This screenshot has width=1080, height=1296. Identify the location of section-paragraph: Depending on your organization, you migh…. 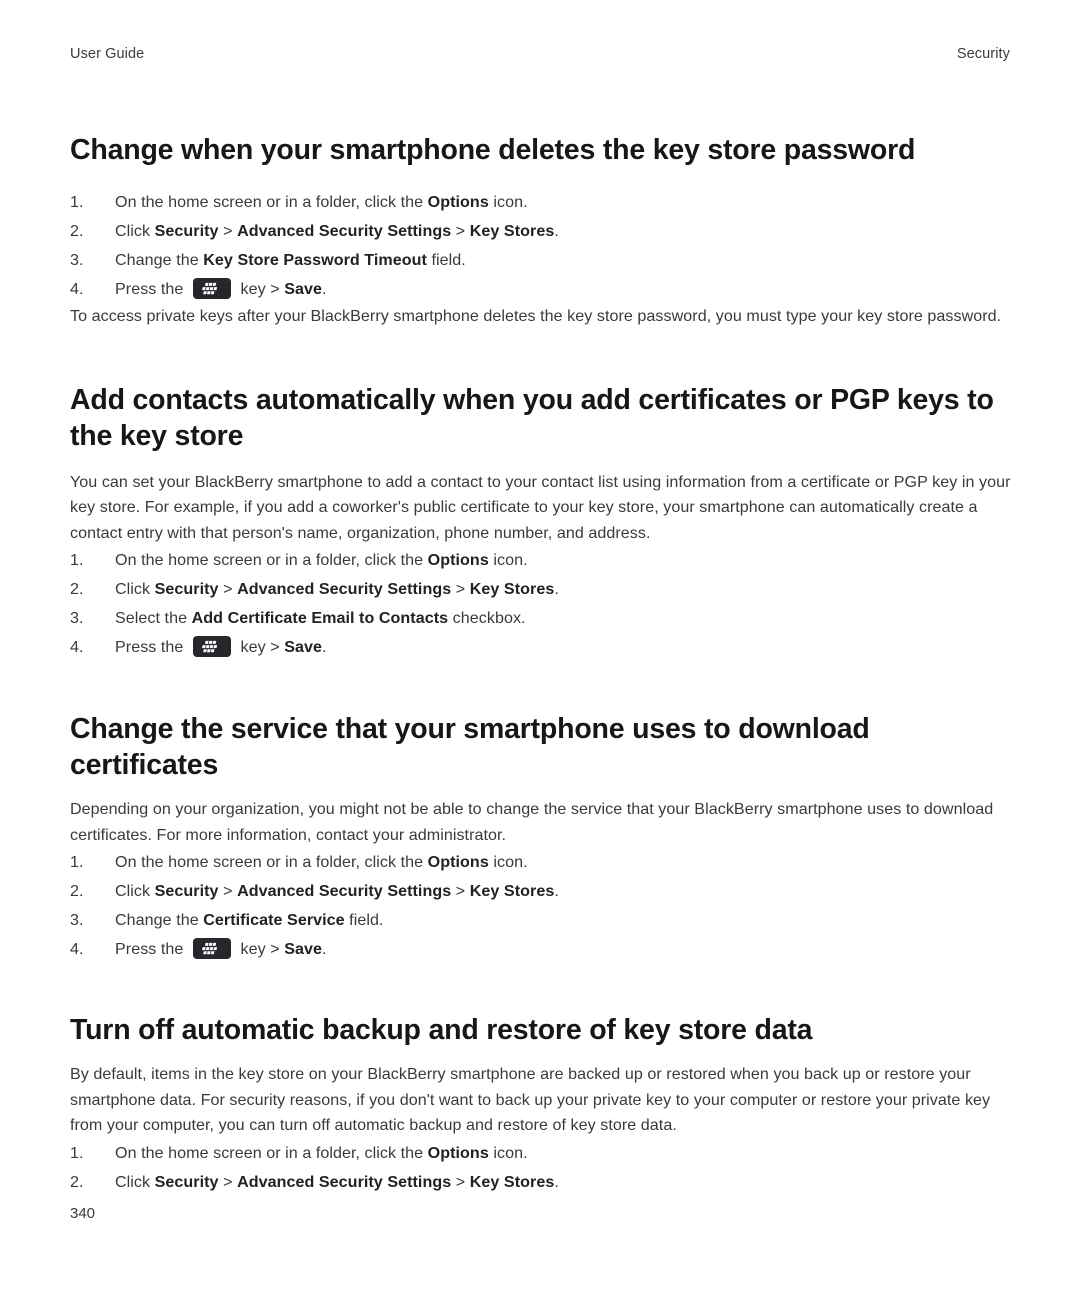
(532, 822).